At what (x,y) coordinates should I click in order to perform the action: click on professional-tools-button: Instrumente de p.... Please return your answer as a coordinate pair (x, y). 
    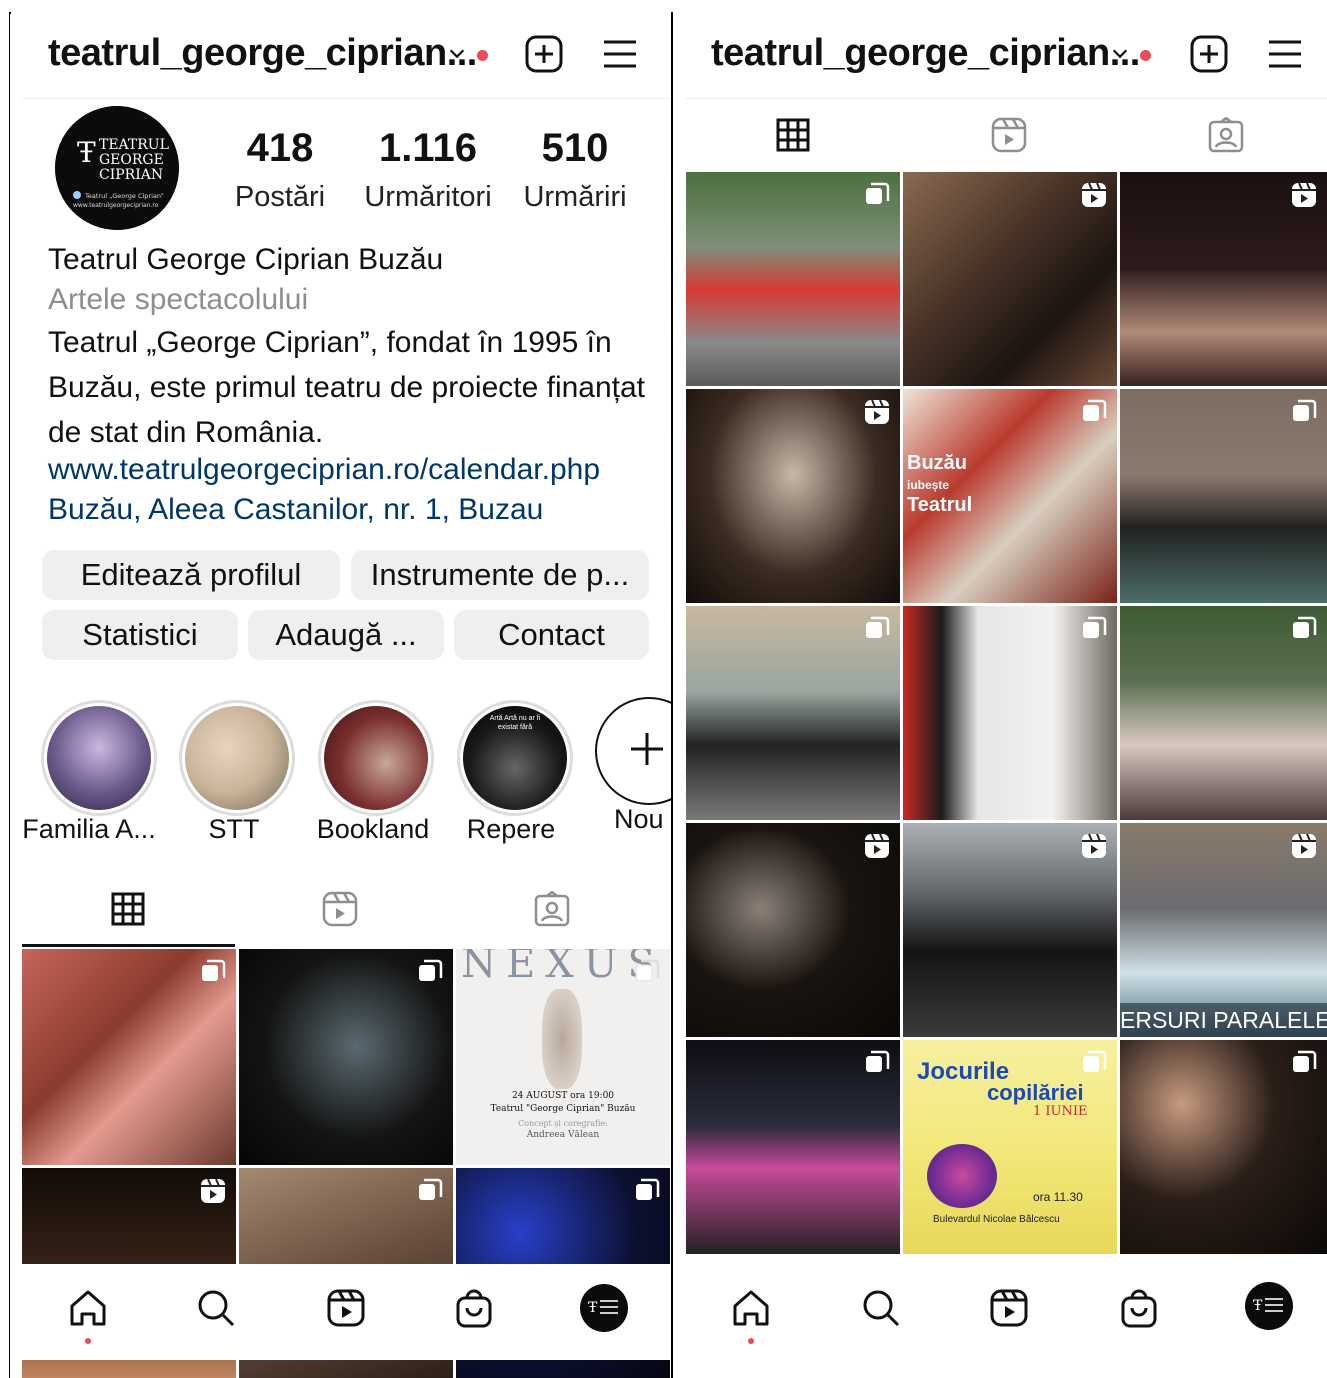
    Looking at the image, I should click on (500, 575).